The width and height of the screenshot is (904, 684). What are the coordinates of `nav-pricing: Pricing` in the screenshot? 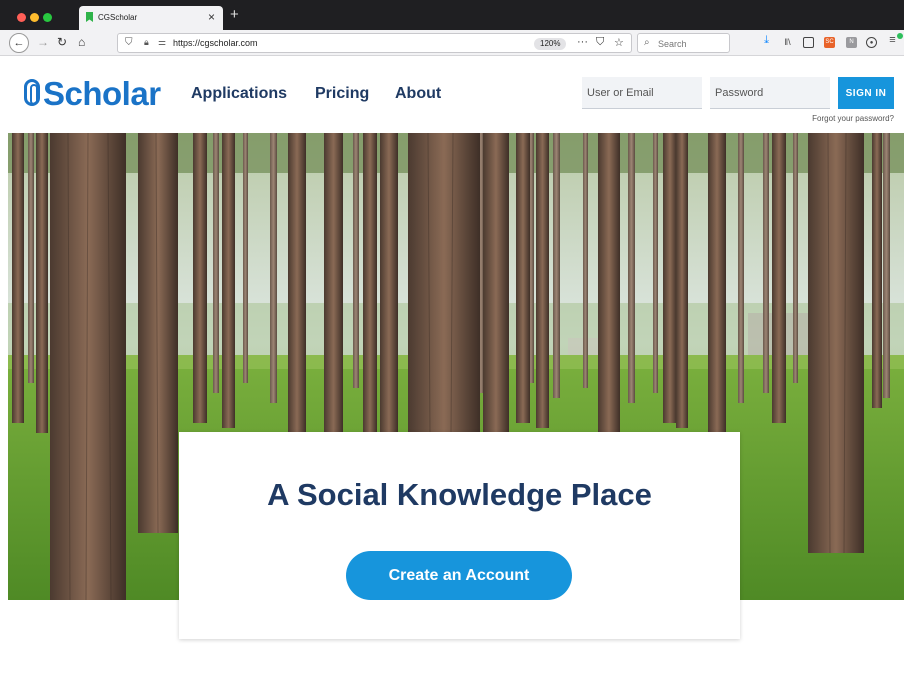 It's located at (342, 94).